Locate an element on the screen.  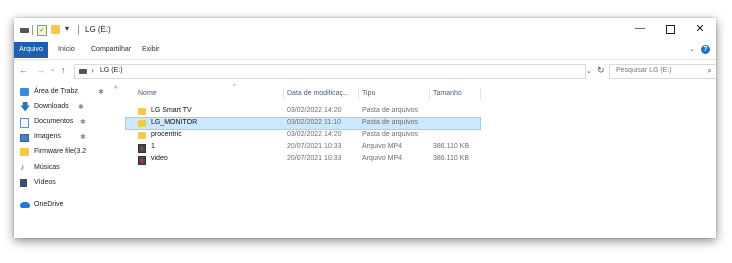
sidebar-item-label: OneDrive is located at coordinates (49, 204).